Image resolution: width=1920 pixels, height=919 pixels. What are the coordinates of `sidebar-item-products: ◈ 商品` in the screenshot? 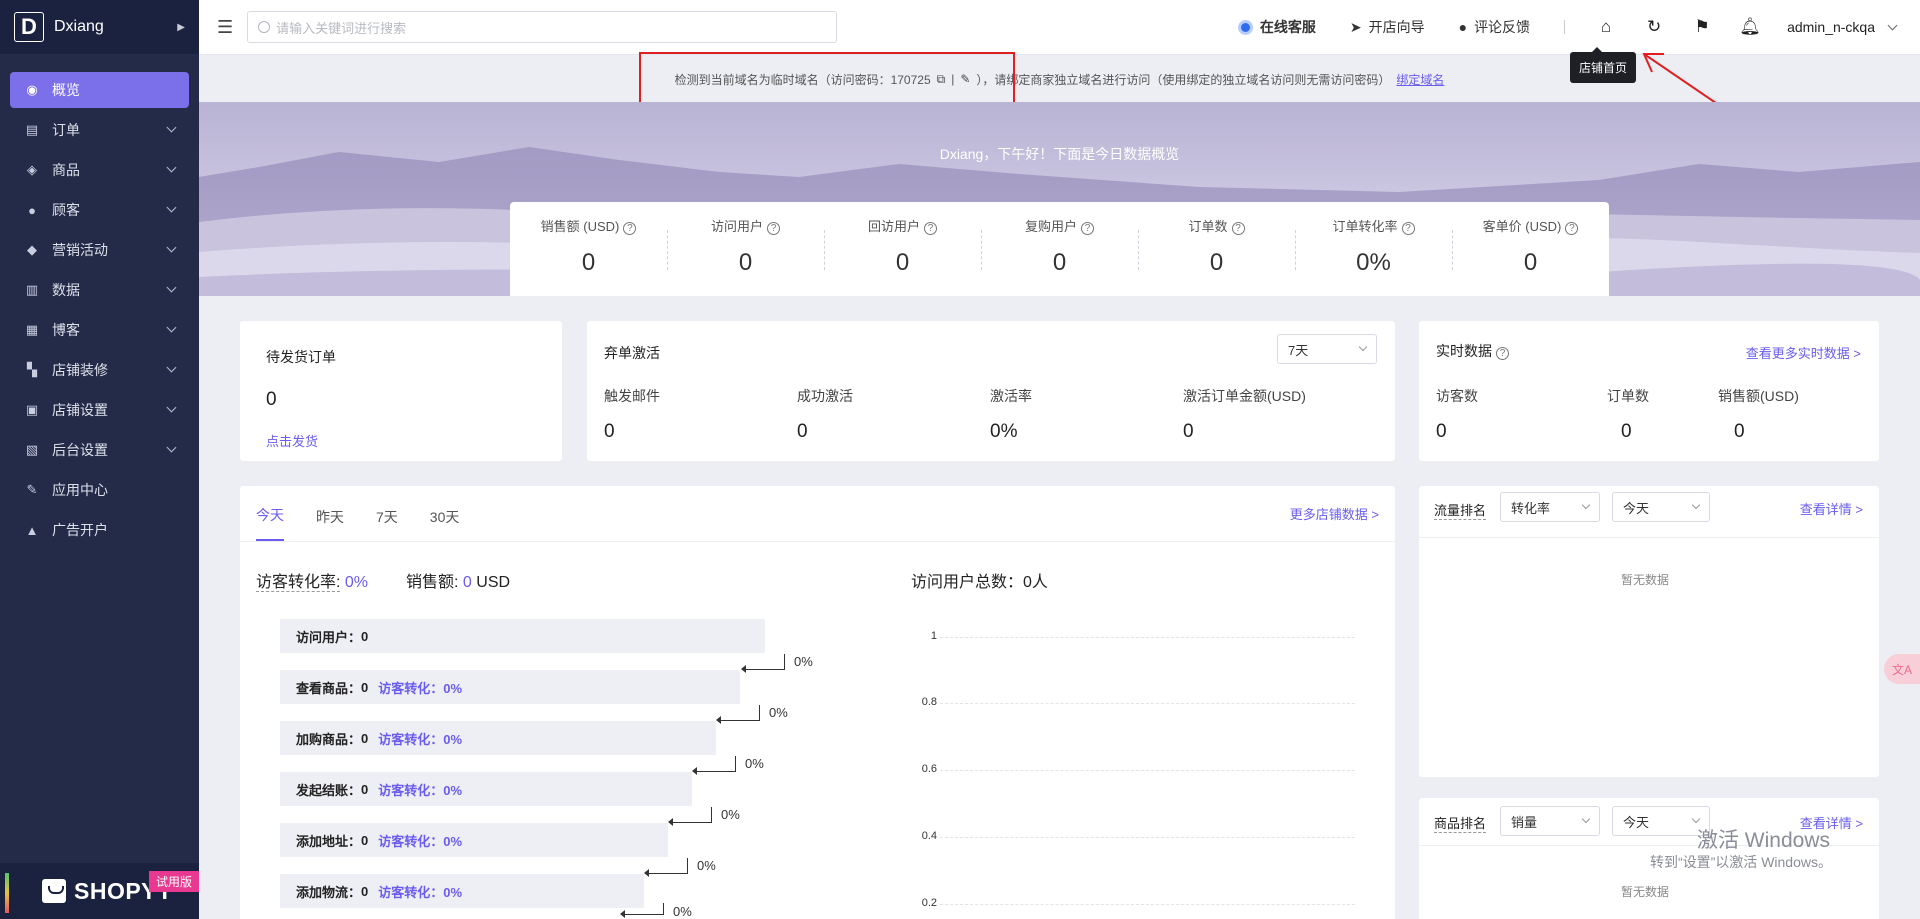 It's located at (99, 170).